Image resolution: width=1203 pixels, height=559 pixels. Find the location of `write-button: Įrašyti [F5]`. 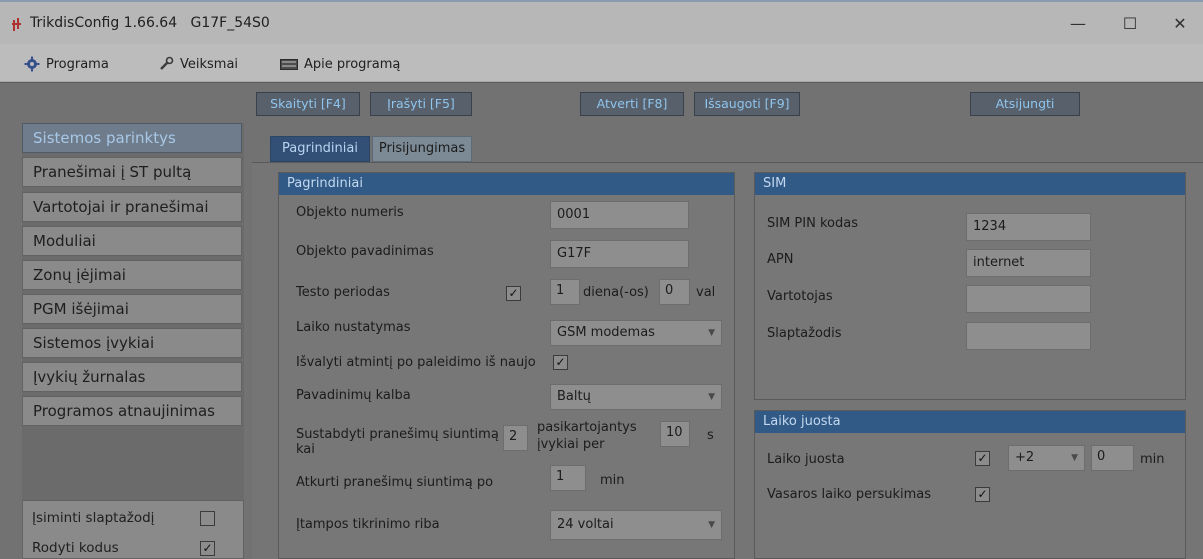

write-button: Įrašyti [F5] is located at coordinates (421, 104).